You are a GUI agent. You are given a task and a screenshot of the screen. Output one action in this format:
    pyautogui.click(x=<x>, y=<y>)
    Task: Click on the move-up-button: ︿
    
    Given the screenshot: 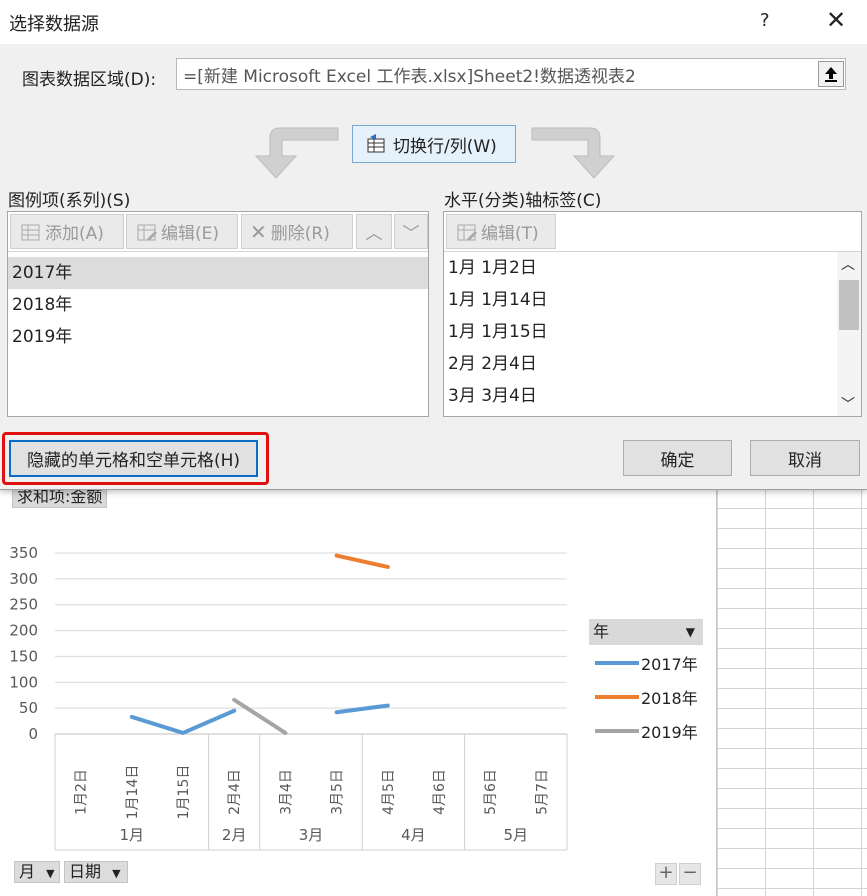 What is the action you would take?
    pyautogui.click(x=374, y=231)
    